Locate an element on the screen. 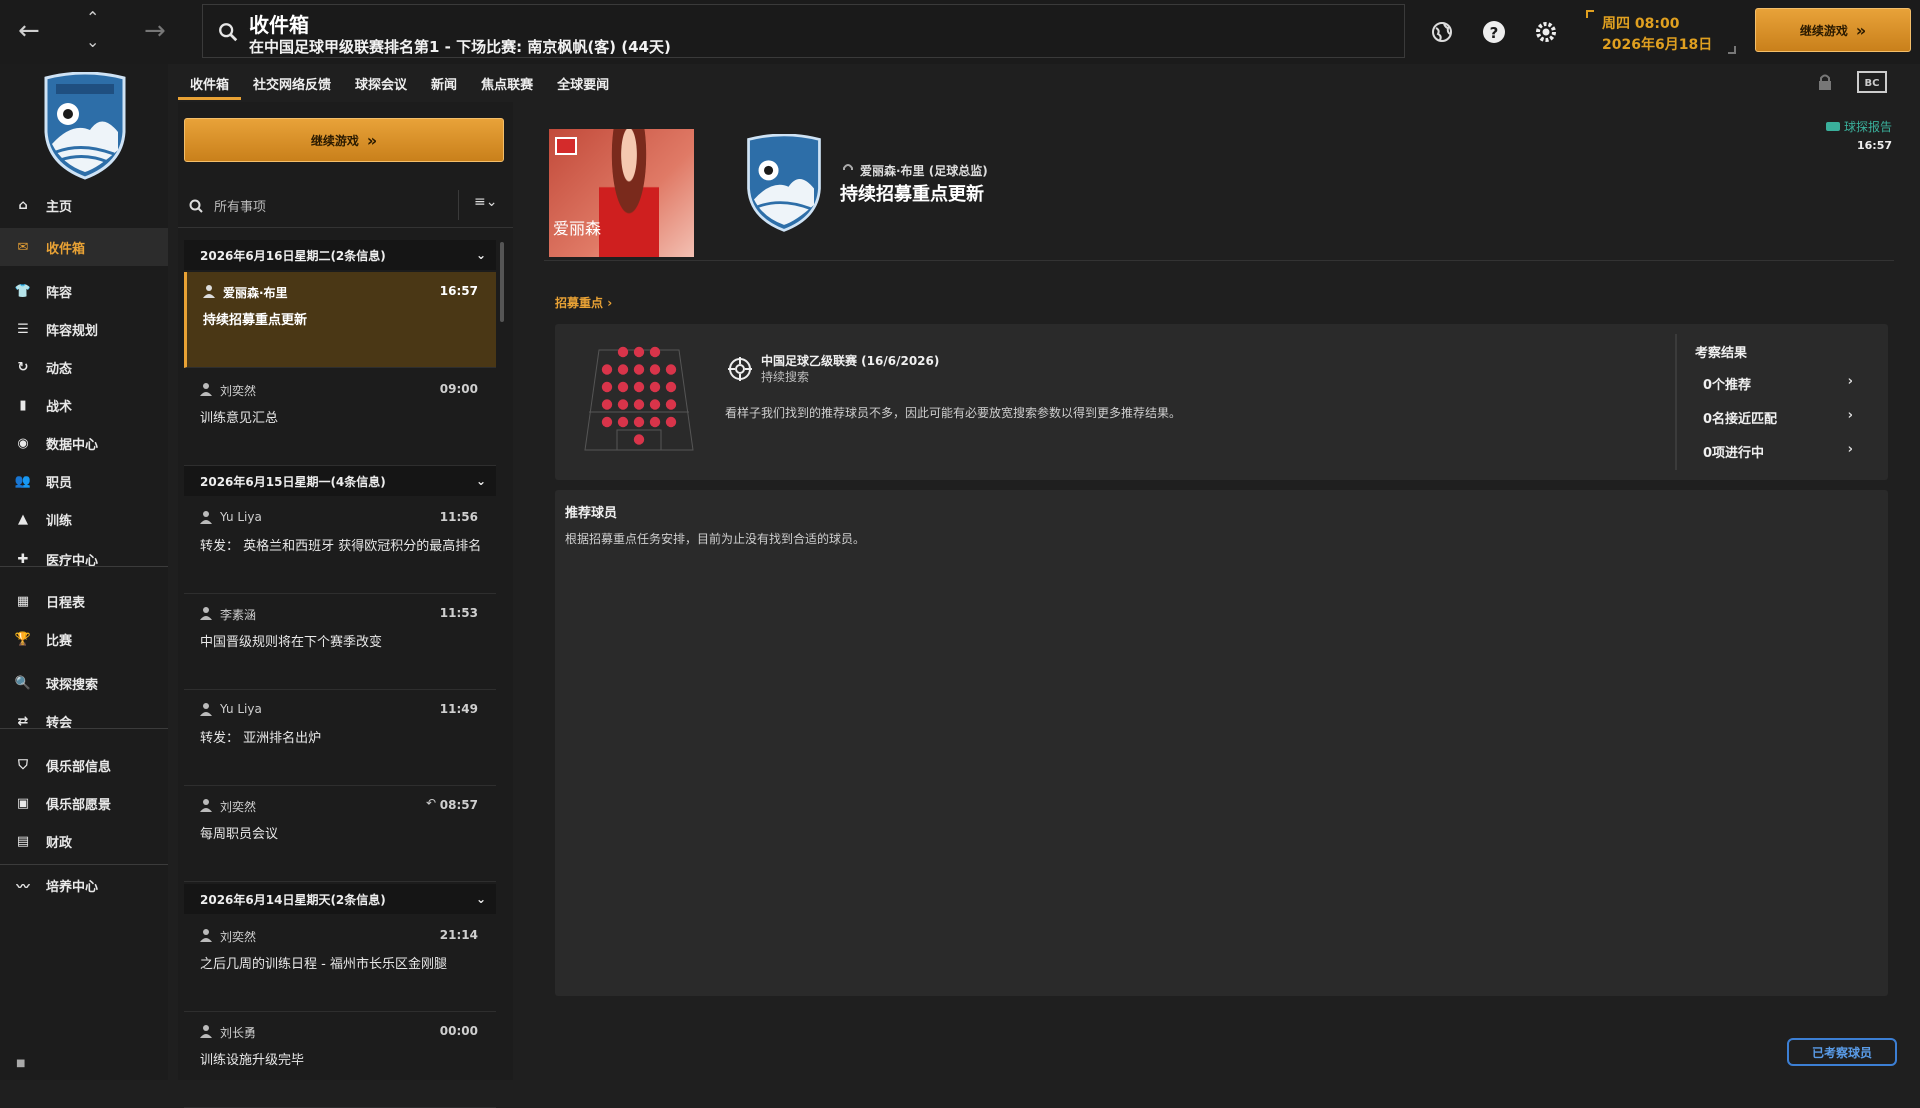  continue-game-button: 继续游戏 » is located at coordinates (1833, 30).